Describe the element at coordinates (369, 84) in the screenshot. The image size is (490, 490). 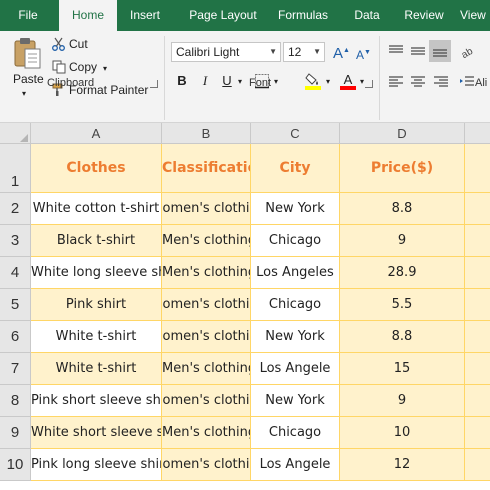
I see `font-launcher-icon` at that location.